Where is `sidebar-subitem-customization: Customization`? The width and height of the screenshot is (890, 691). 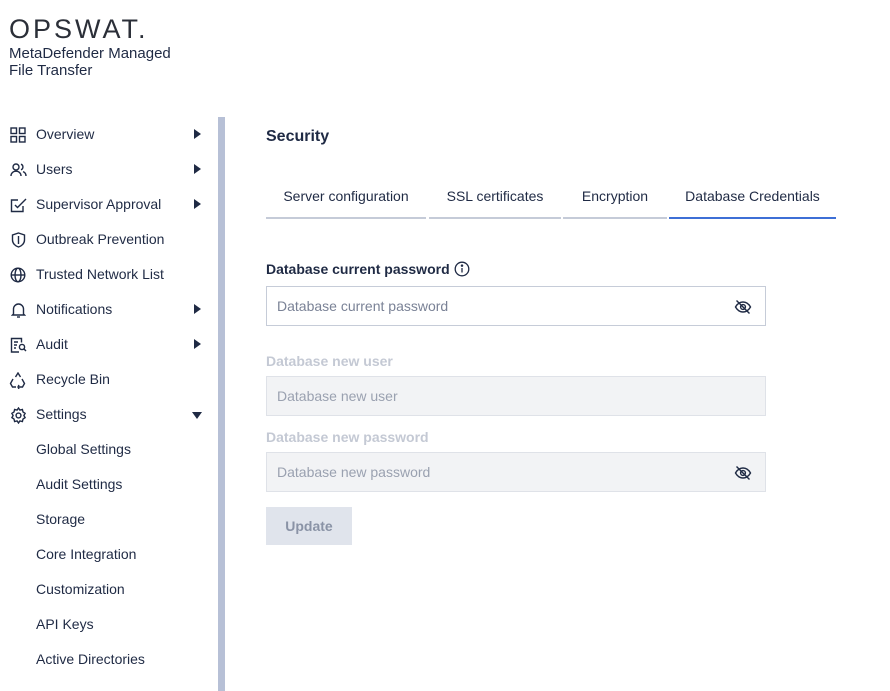
sidebar-subitem-customization: Customization is located at coordinates (109, 589).